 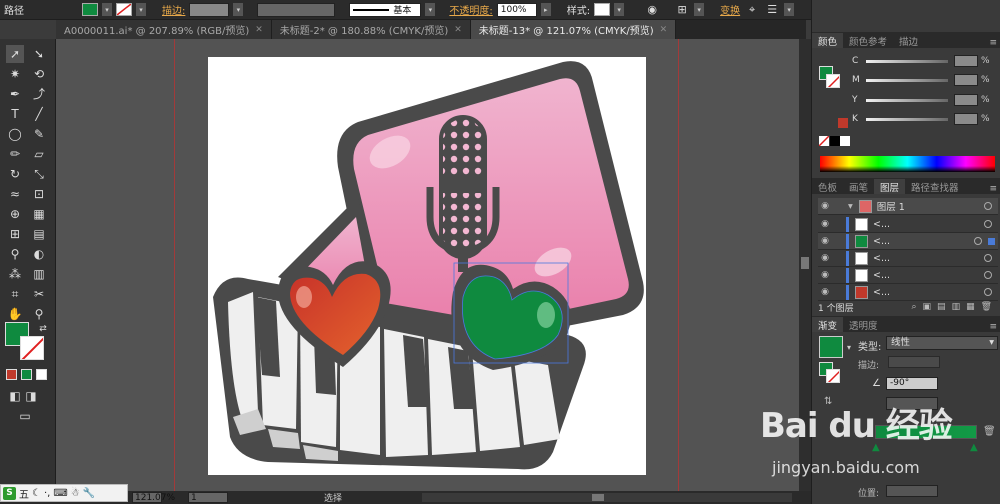 I want to click on yellow-slider-row: Y %, so click(x=922, y=100).